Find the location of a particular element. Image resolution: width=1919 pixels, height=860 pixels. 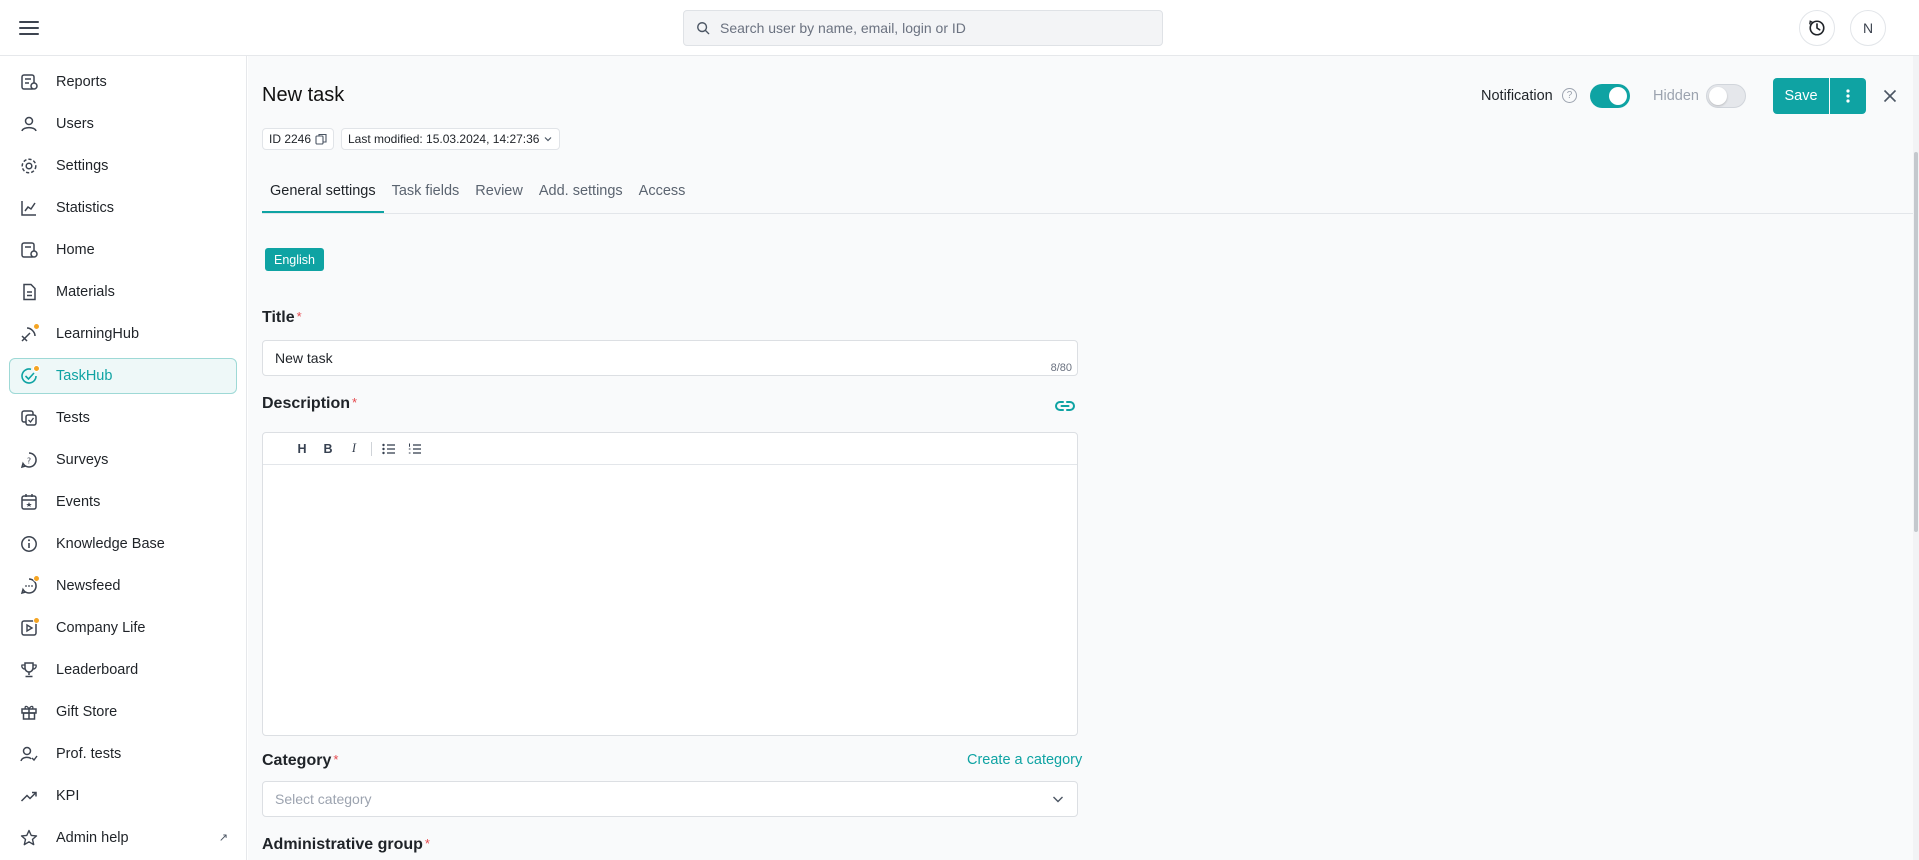

external-link-icon: ↗ is located at coordinates (223, 838).